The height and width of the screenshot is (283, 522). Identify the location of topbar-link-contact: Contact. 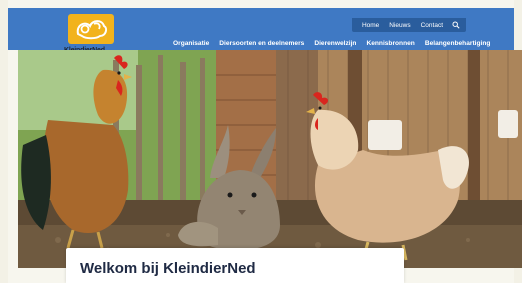
(432, 25).